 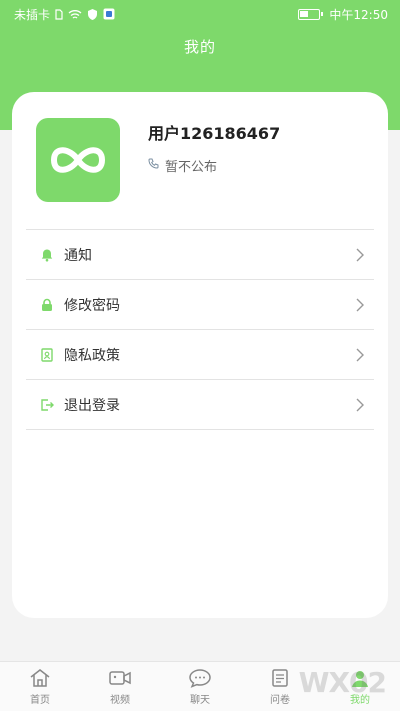 I want to click on tab-label: 首页, so click(x=40, y=700).